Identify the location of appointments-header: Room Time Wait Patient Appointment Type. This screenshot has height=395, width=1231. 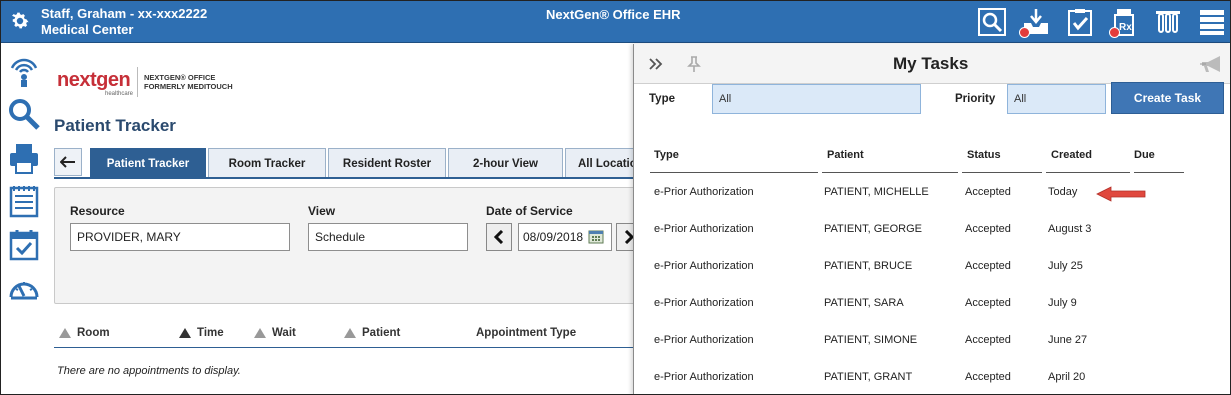
(343, 336).